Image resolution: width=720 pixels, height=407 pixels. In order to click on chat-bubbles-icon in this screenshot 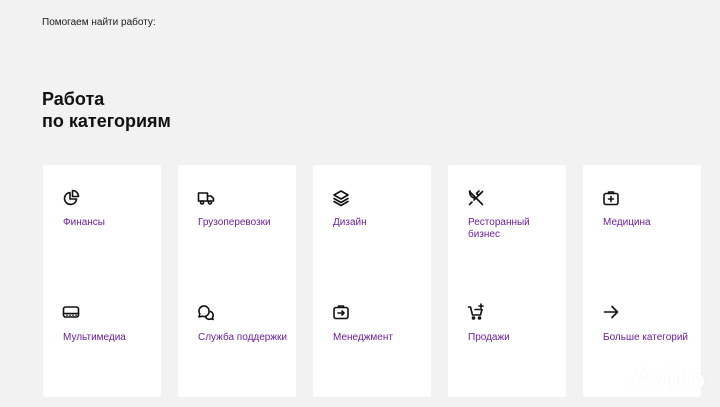, I will do `click(206, 312)`.